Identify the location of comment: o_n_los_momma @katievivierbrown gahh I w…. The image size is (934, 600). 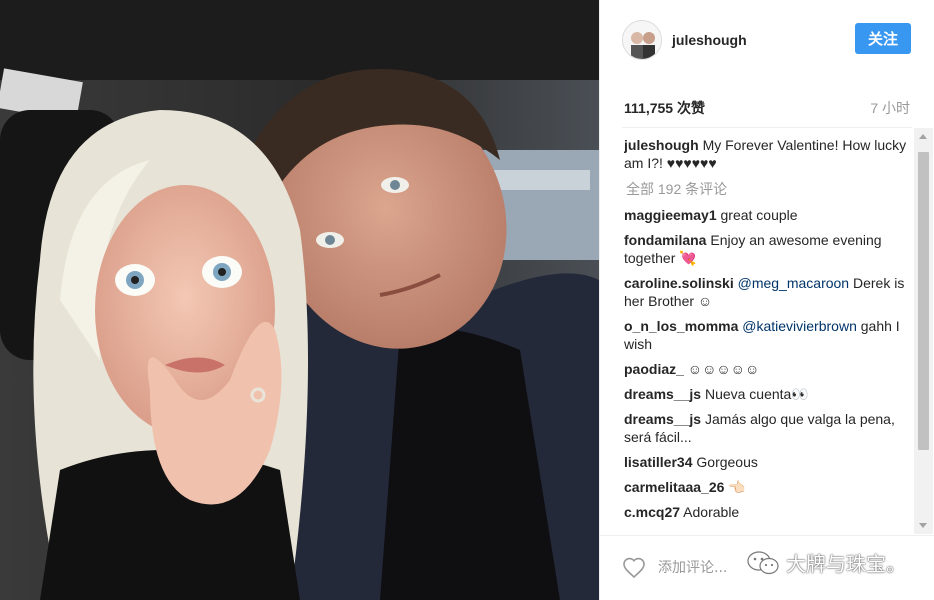
(766, 335).